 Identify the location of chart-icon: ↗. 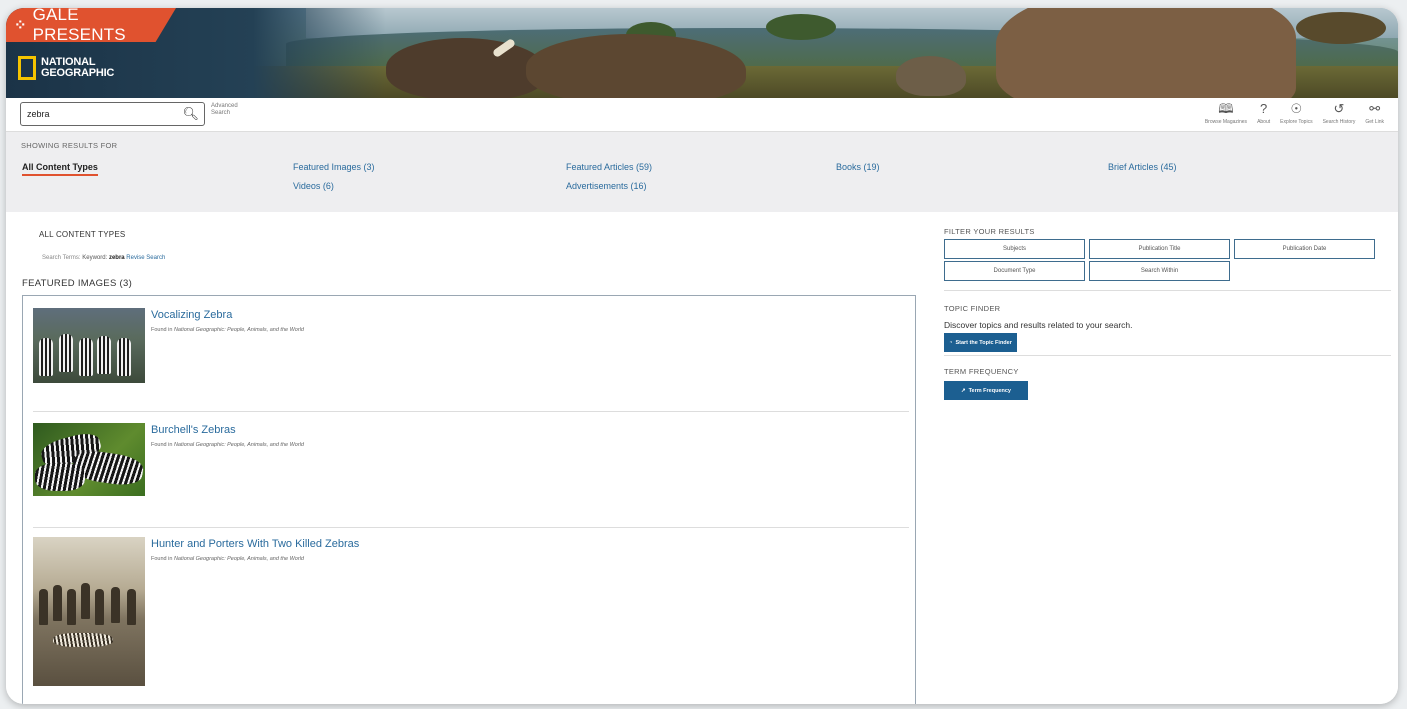
(963, 390).